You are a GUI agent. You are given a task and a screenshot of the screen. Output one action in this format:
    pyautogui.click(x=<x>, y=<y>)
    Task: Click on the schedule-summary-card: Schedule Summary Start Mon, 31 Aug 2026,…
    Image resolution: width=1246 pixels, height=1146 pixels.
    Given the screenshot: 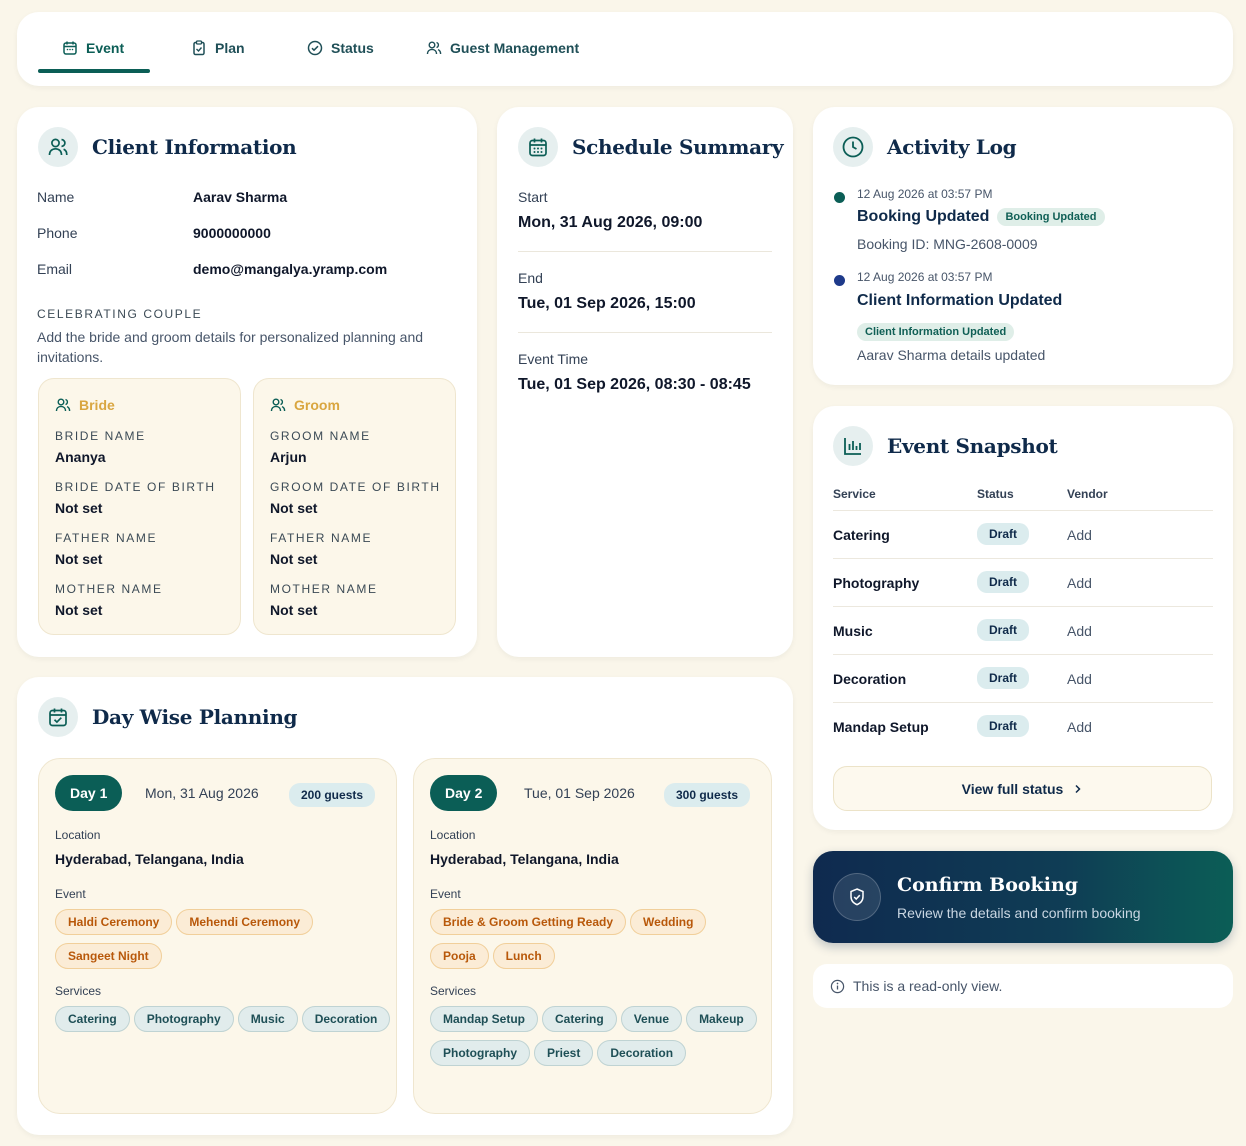 What is the action you would take?
    pyautogui.click(x=645, y=382)
    